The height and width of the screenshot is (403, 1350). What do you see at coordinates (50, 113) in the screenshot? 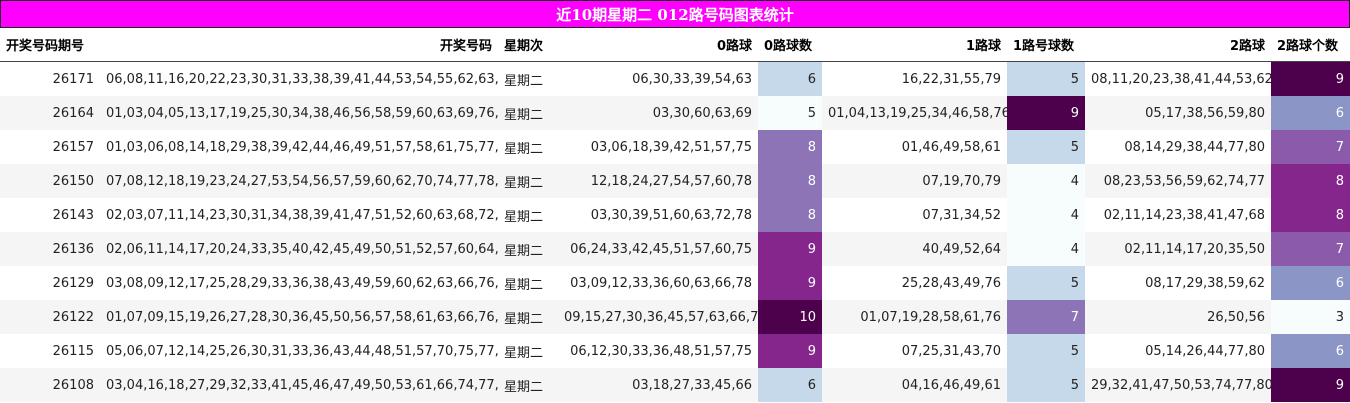
I see `cell-issue: 26164` at bounding box center [50, 113].